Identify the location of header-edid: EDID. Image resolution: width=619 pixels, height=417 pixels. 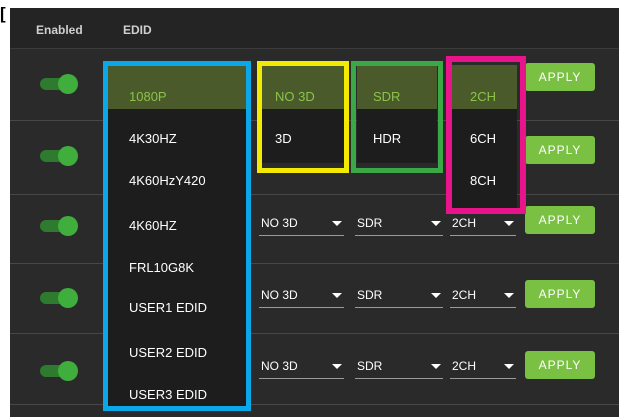
(137, 30).